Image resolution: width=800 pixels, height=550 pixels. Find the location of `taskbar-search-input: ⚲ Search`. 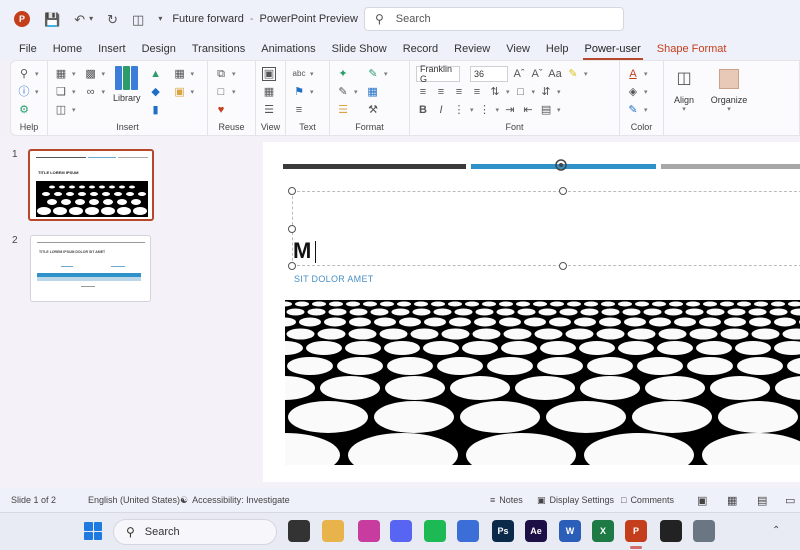

taskbar-search-input: ⚲ Search is located at coordinates (195, 532).